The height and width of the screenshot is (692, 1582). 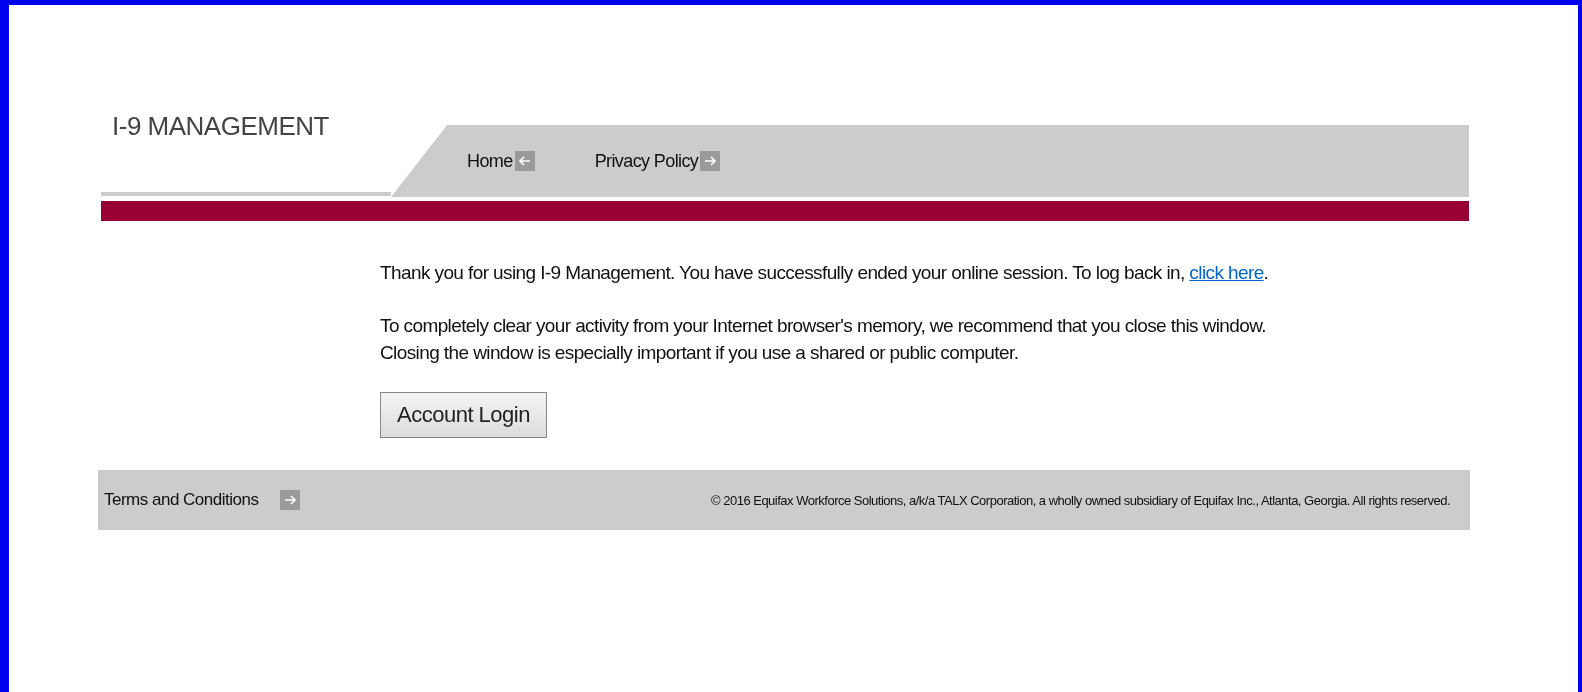 What do you see at coordinates (1080, 500) in the screenshot?
I see `copyright-text: © 2016 Equifax Workforce Solutions, a/k/a TALX Corporation, a wholly owned subsidiary of Equifax Inc., Atlanta, Georgia. All rights reserved.` at bounding box center [1080, 500].